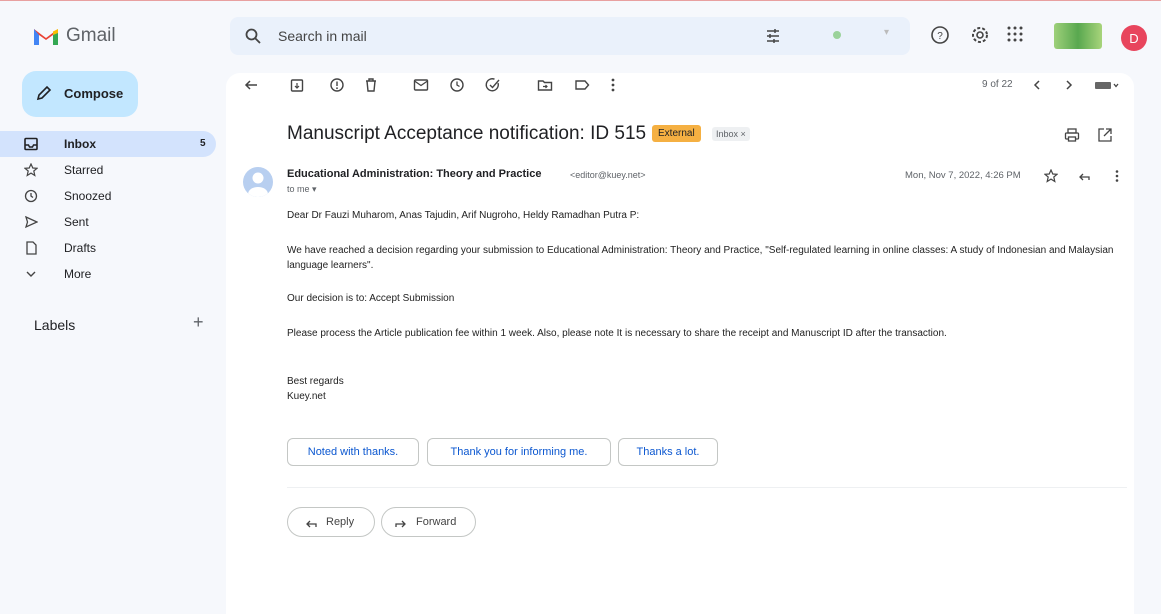  I want to click on sidebar-item-snoozed: Snoozed, so click(108, 196).